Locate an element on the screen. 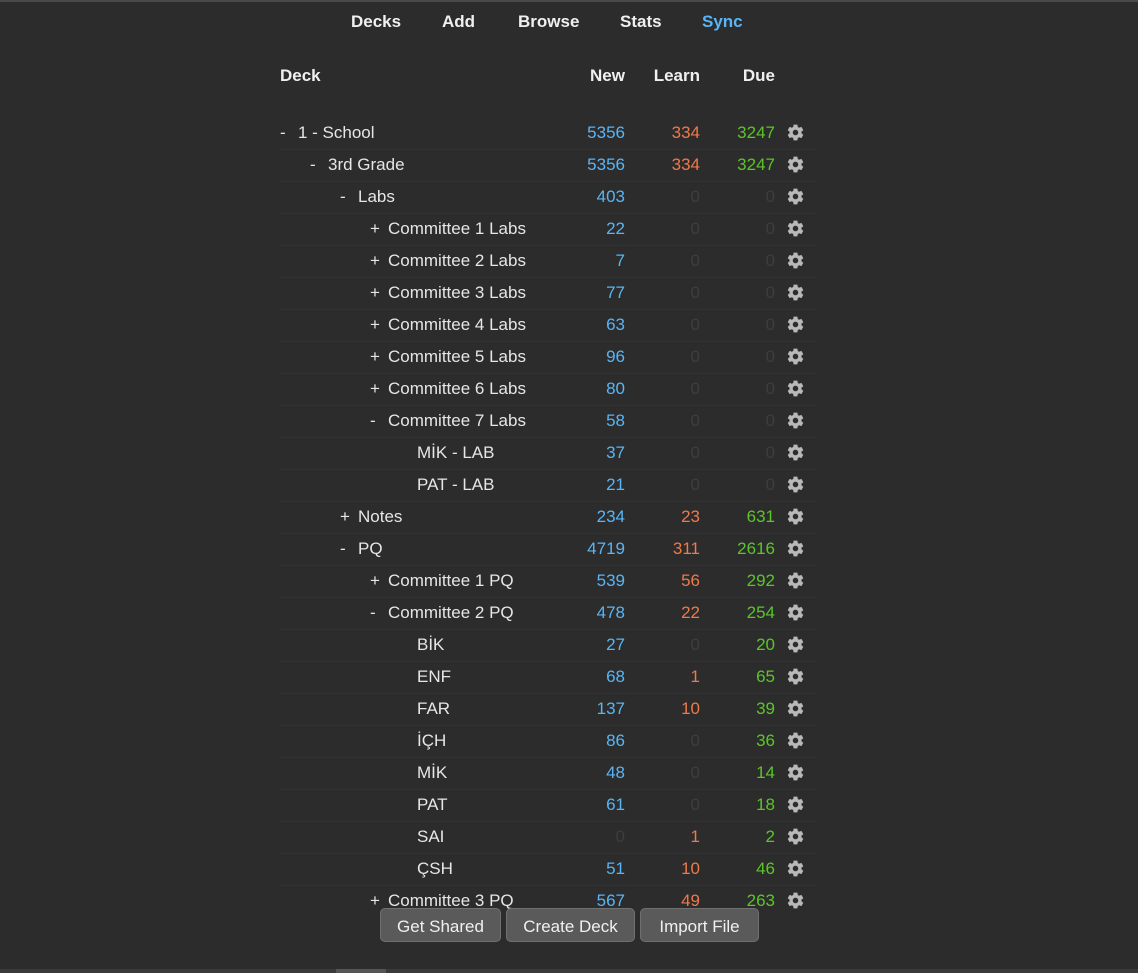  deck-link: Committee 1 PQ is located at coordinates (451, 580).